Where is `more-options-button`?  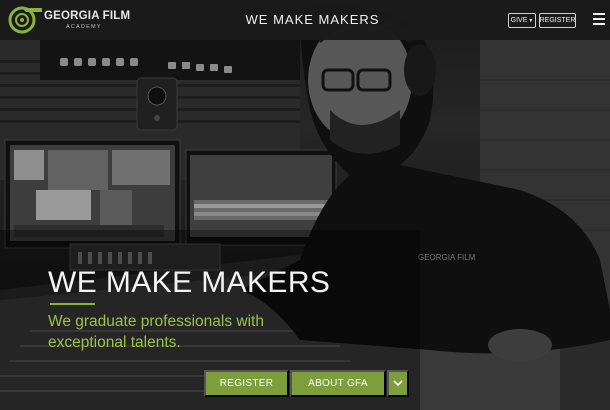 more-options-button is located at coordinates (398, 383).